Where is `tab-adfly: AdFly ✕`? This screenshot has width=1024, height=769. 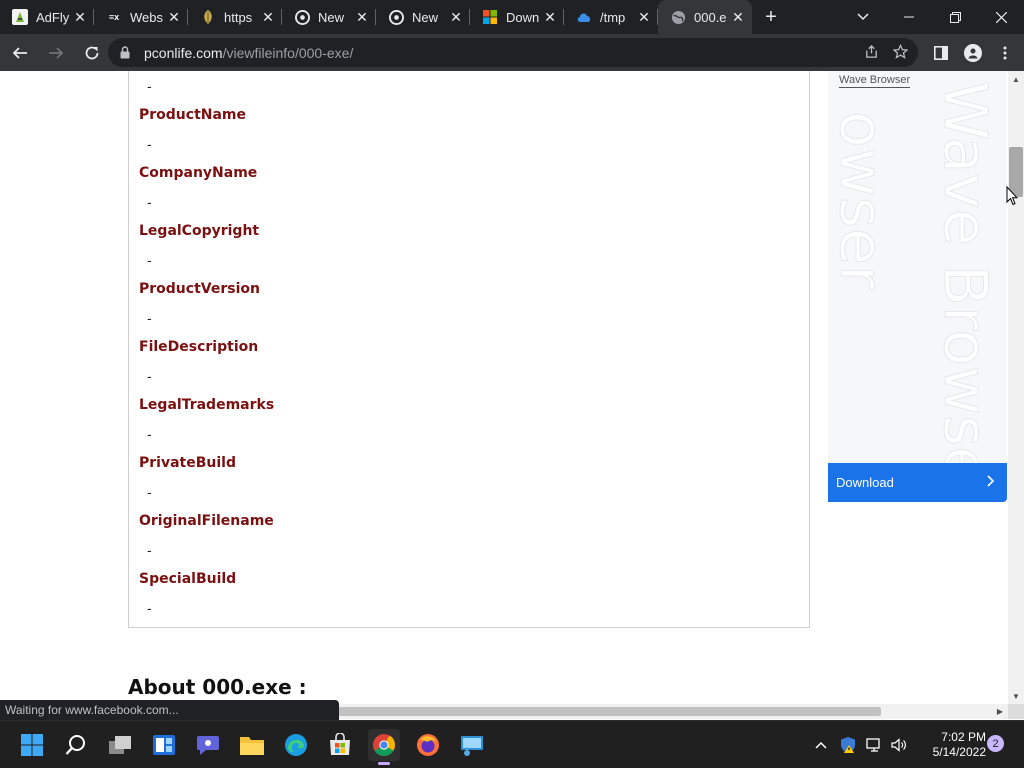
tab-adfly: AdFly ✕ is located at coordinates (47, 17).